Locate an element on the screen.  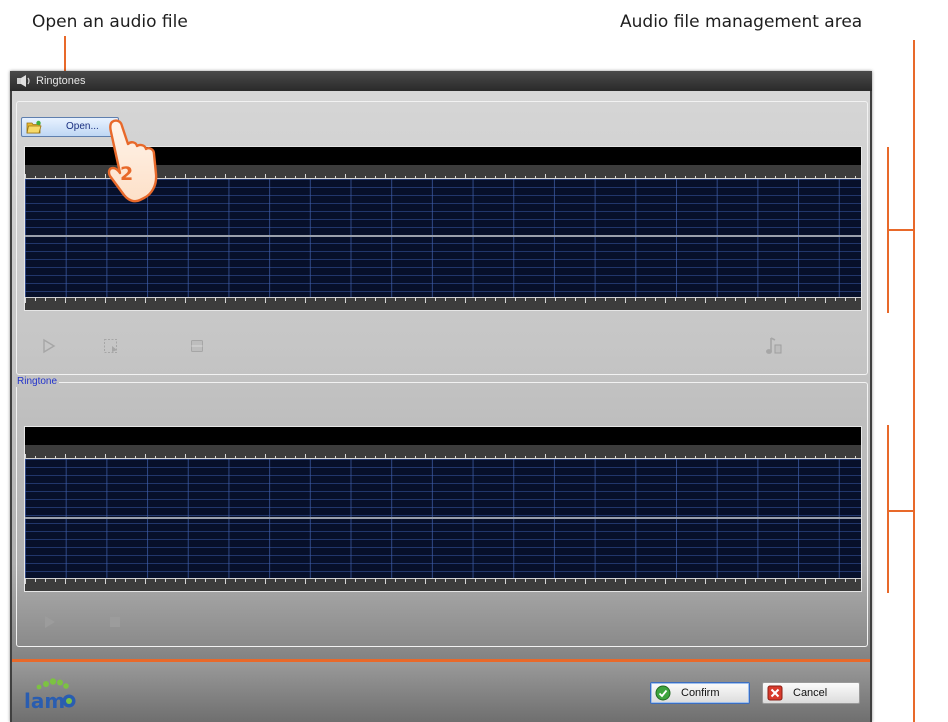
window-title: Ringtones is located at coordinates (61, 81).